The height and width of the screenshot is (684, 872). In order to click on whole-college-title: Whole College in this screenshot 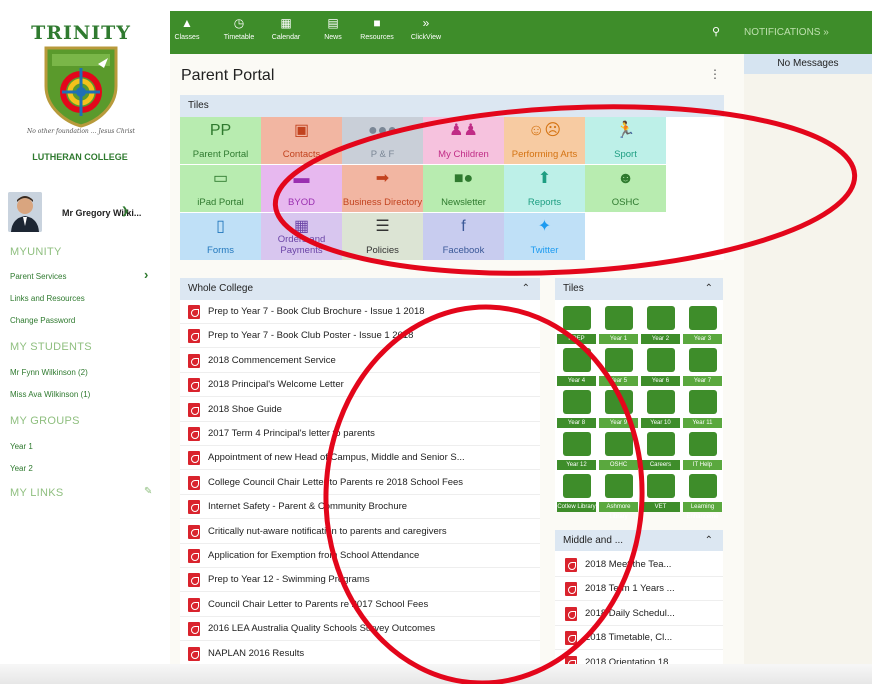, I will do `click(221, 288)`.